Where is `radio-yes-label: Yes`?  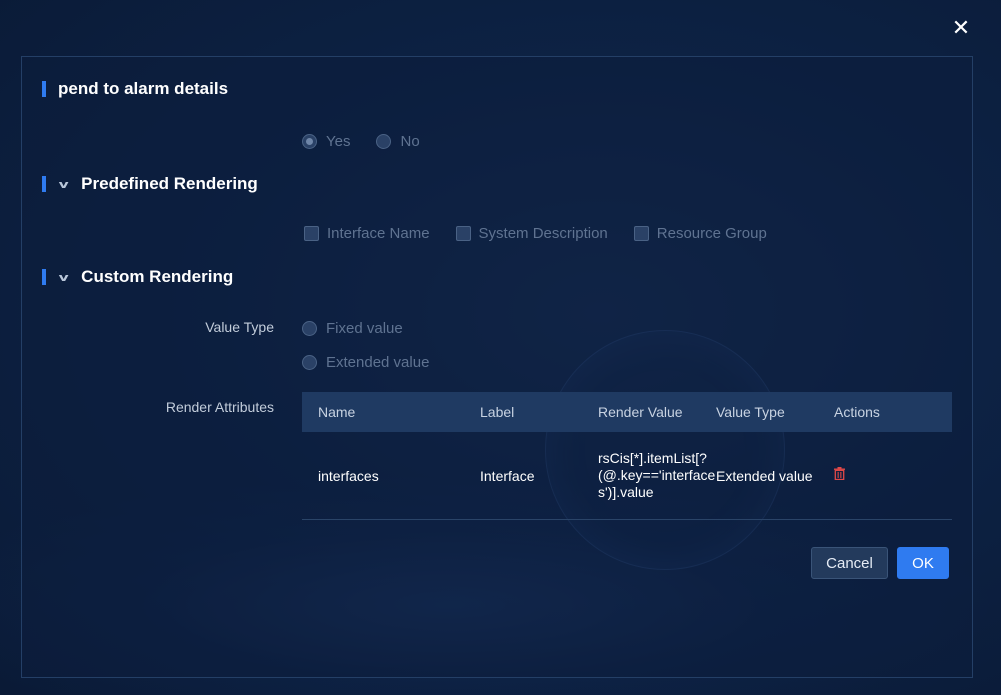 radio-yes-label: Yes is located at coordinates (338, 141).